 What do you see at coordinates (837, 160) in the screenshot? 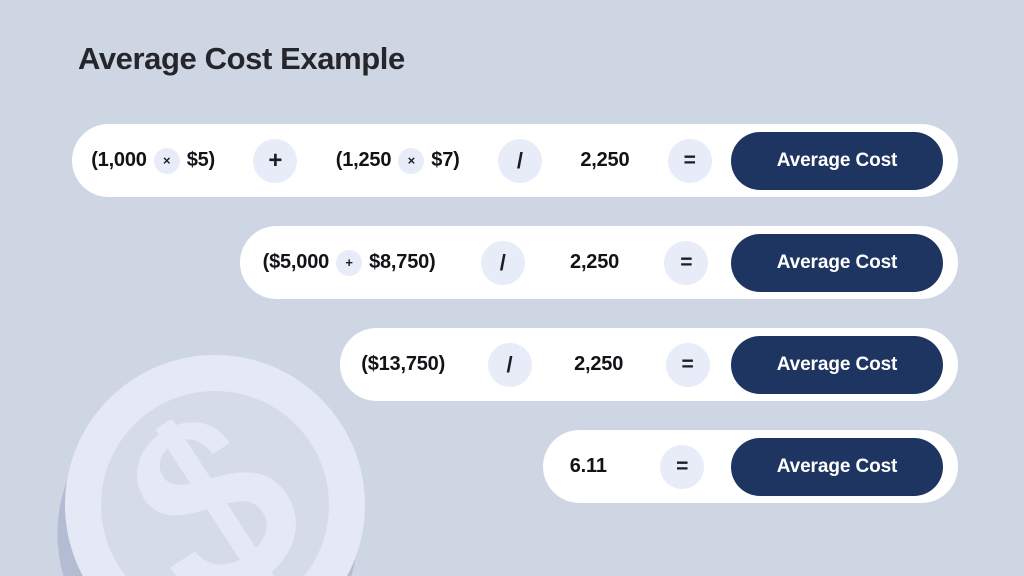
I see `result-pill-row-1: Average Cost` at bounding box center [837, 160].